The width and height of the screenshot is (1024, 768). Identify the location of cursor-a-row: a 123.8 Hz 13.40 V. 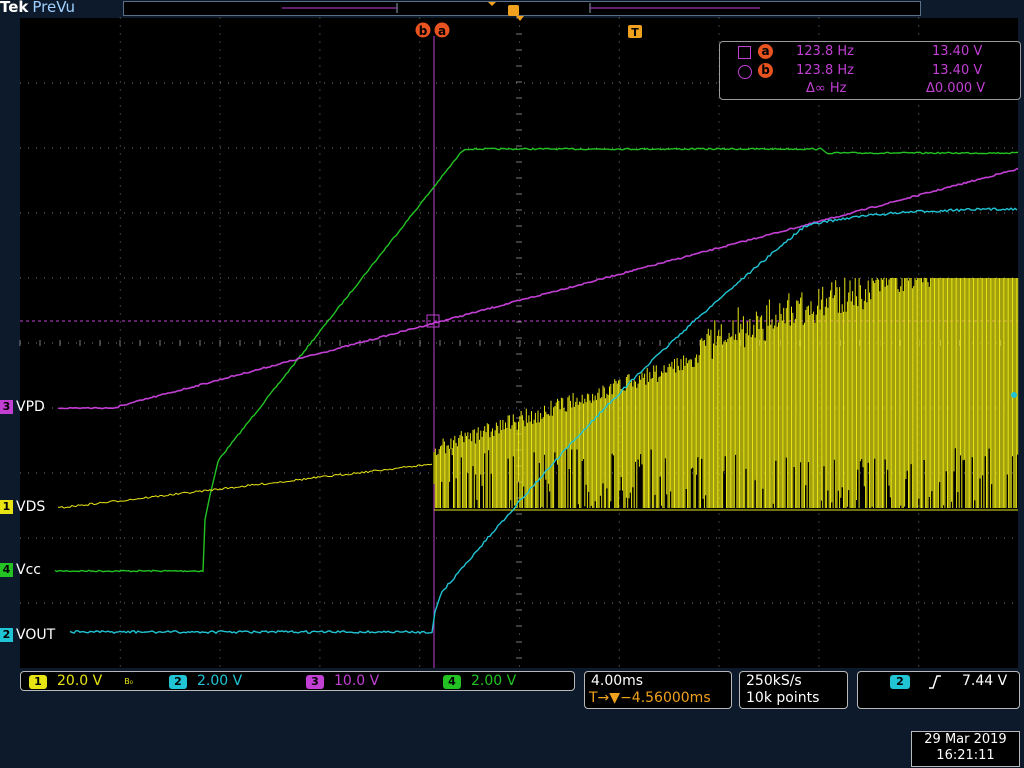
(870, 53).